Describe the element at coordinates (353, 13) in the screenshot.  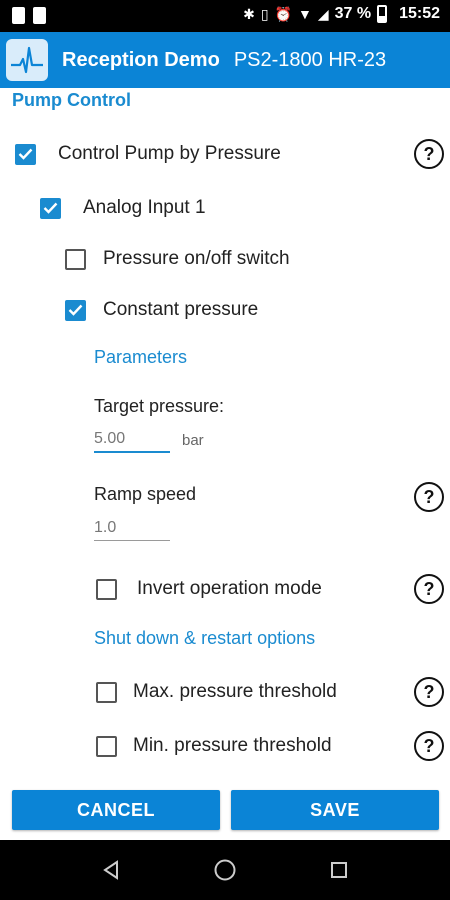
I see `battery-percentage: 37 %` at that location.